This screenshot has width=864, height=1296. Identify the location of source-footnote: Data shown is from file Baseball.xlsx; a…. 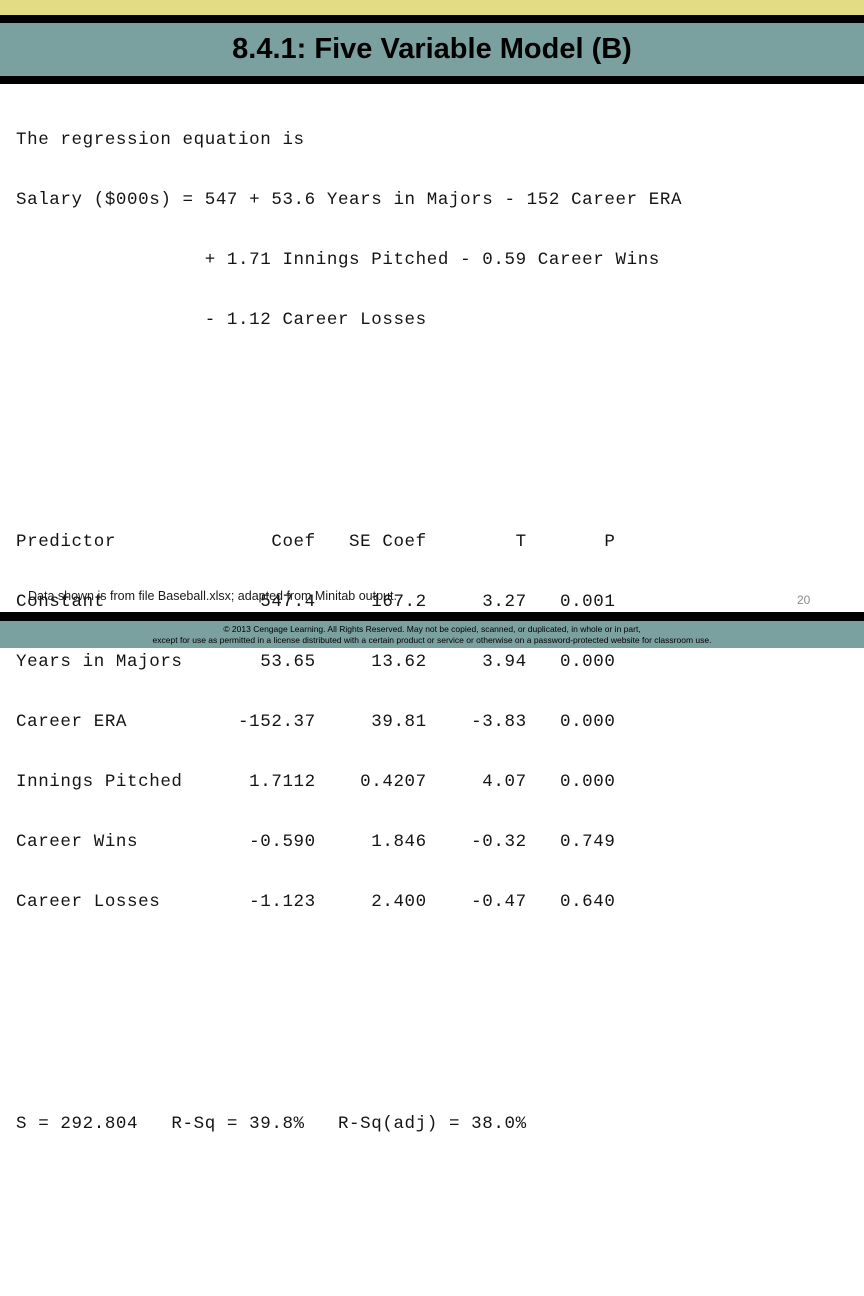
(212, 596).